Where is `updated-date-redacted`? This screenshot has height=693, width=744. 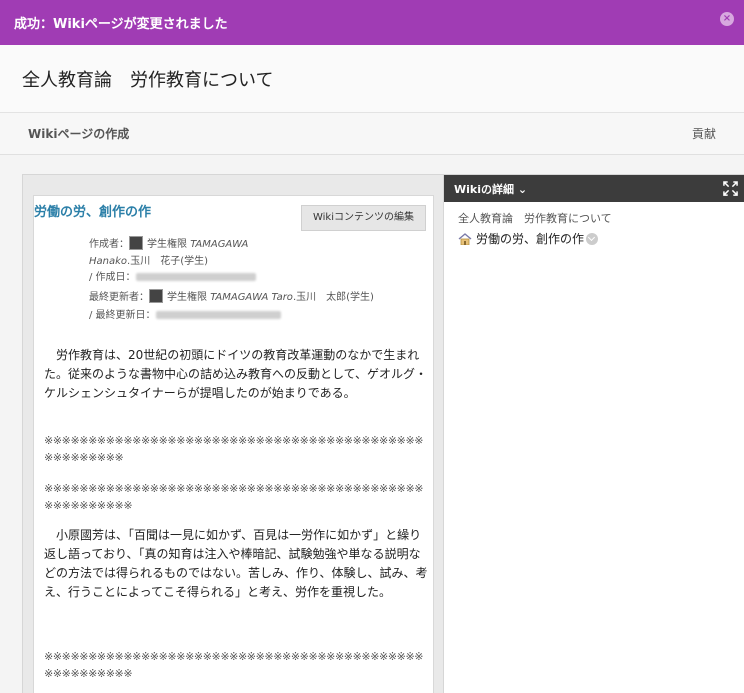
updated-date-redacted is located at coordinates (218, 315).